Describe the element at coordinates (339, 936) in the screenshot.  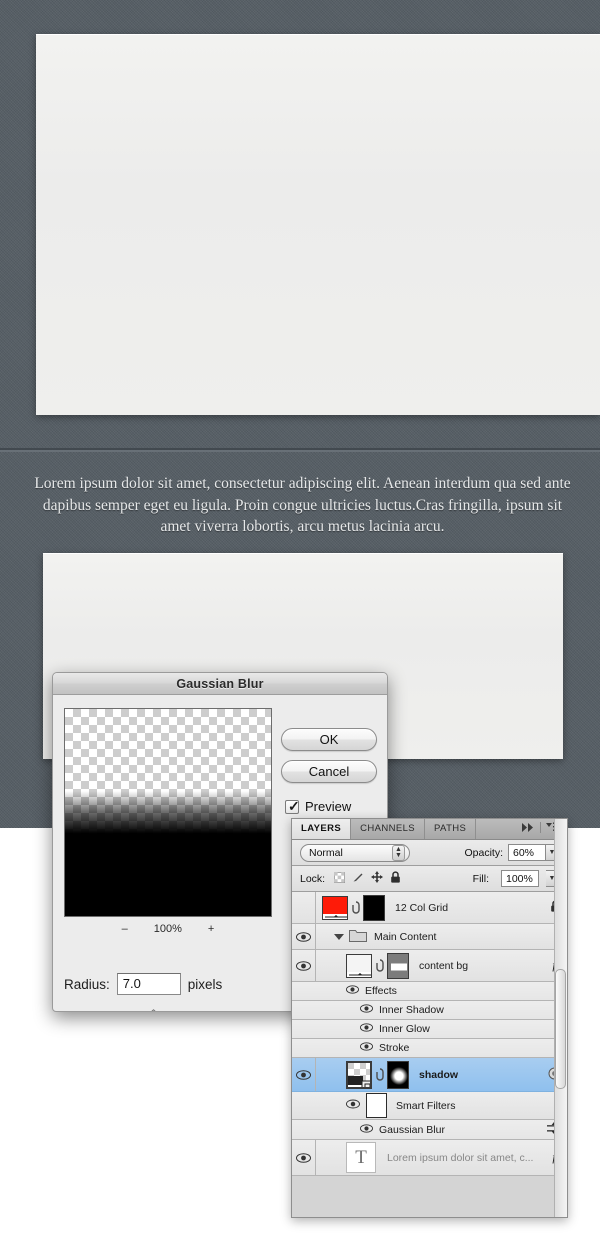
I see `chevron-down-icon` at that location.